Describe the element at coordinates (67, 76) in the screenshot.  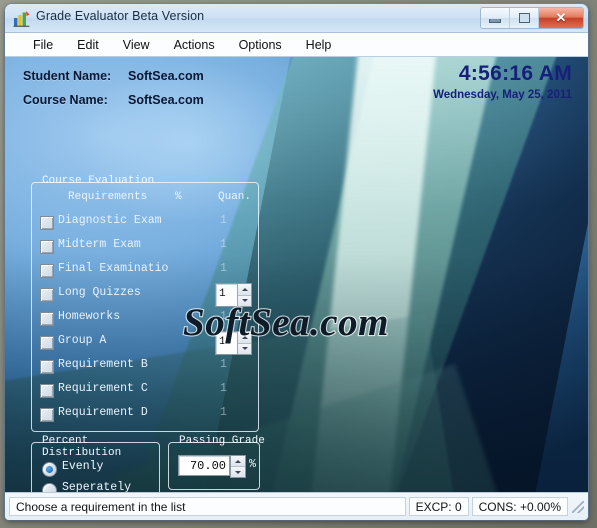
I see `student-name-label: Student Name:` at that location.